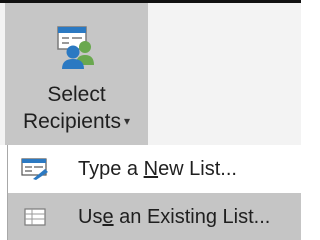  Describe the element at coordinates (111, 168) in the screenshot. I see `label-text-pre: Type a` at that location.